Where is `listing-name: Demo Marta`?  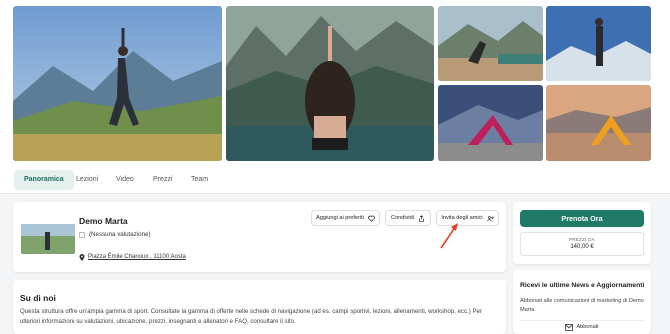
listing-name: Demo Marta is located at coordinates (103, 221).